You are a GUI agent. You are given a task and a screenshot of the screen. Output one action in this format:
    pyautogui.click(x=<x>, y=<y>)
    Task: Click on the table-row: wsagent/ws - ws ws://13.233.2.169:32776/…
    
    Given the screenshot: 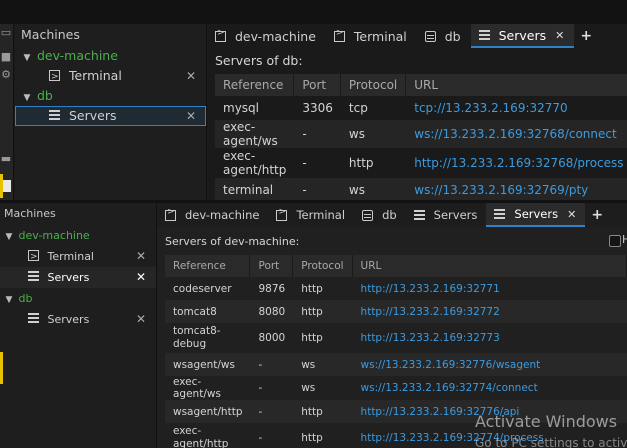 What is the action you would take?
    pyautogui.click(x=396, y=364)
    